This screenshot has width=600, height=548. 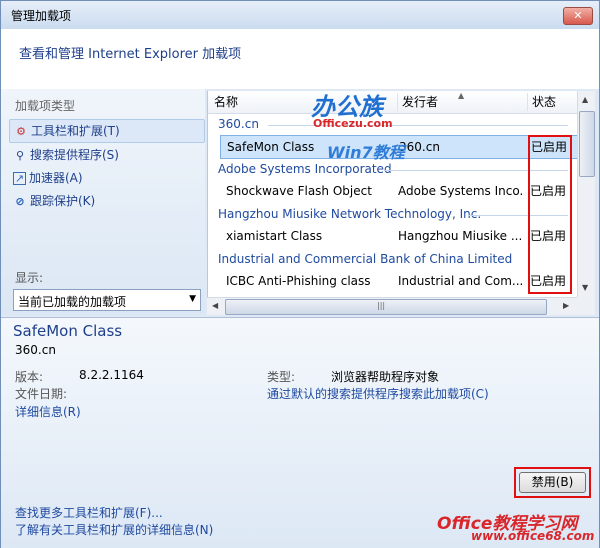 I want to click on sidebar-item-search: ⚲ 搜索提供程序(S), so click(x=66, y=155).